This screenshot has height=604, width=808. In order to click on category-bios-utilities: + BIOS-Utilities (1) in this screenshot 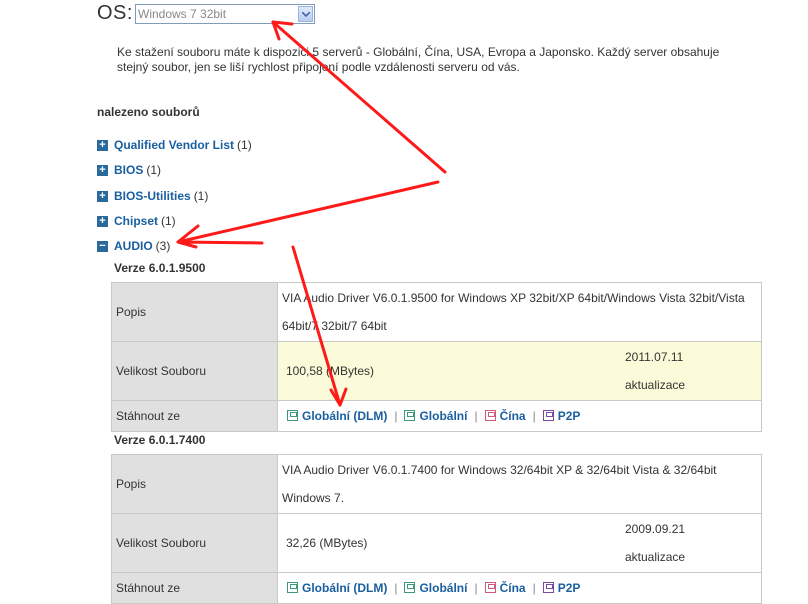, I will do `click(152, 196)`.